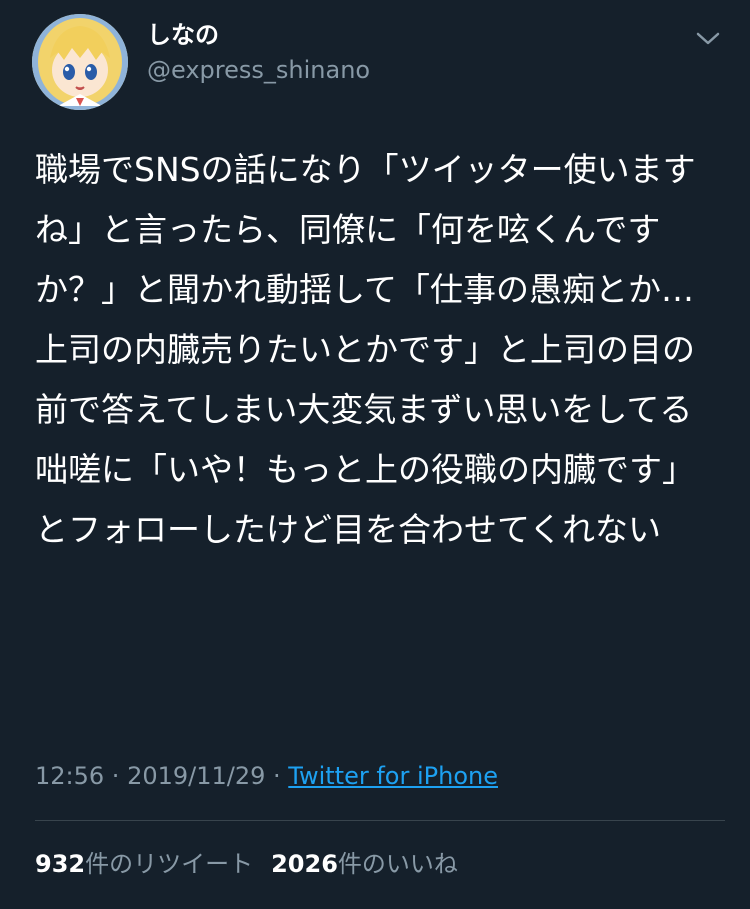 This screenshot has width=750, height=909. Describe the element at coordinates (393, 776) in the screenshot. I see `source-link: Twitter for iPhone` at that location.